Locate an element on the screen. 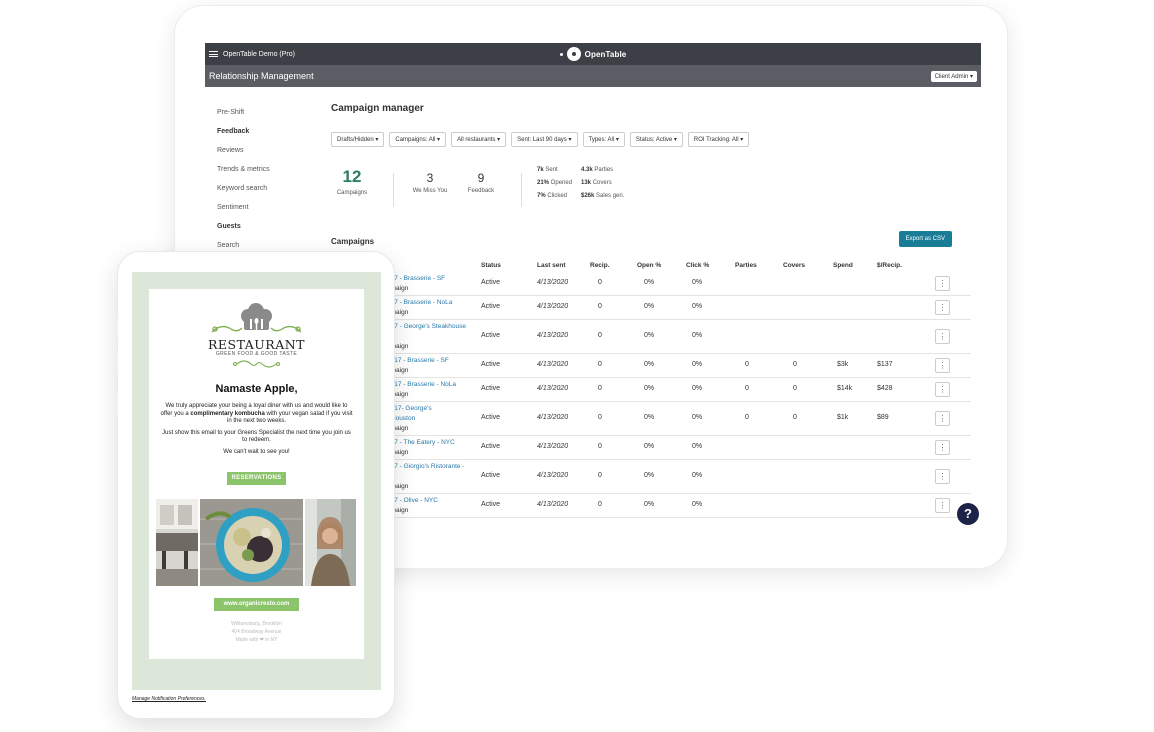  col-covers: Covers is located at coordinates (794, 265).